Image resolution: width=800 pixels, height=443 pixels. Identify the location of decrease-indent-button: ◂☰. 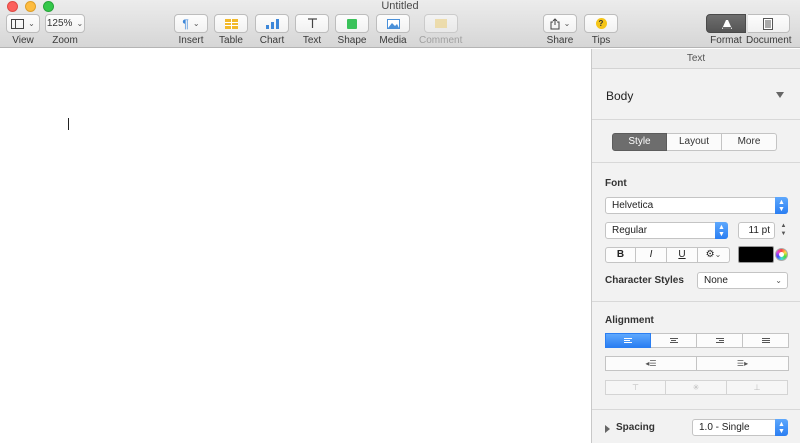
(651, 363).